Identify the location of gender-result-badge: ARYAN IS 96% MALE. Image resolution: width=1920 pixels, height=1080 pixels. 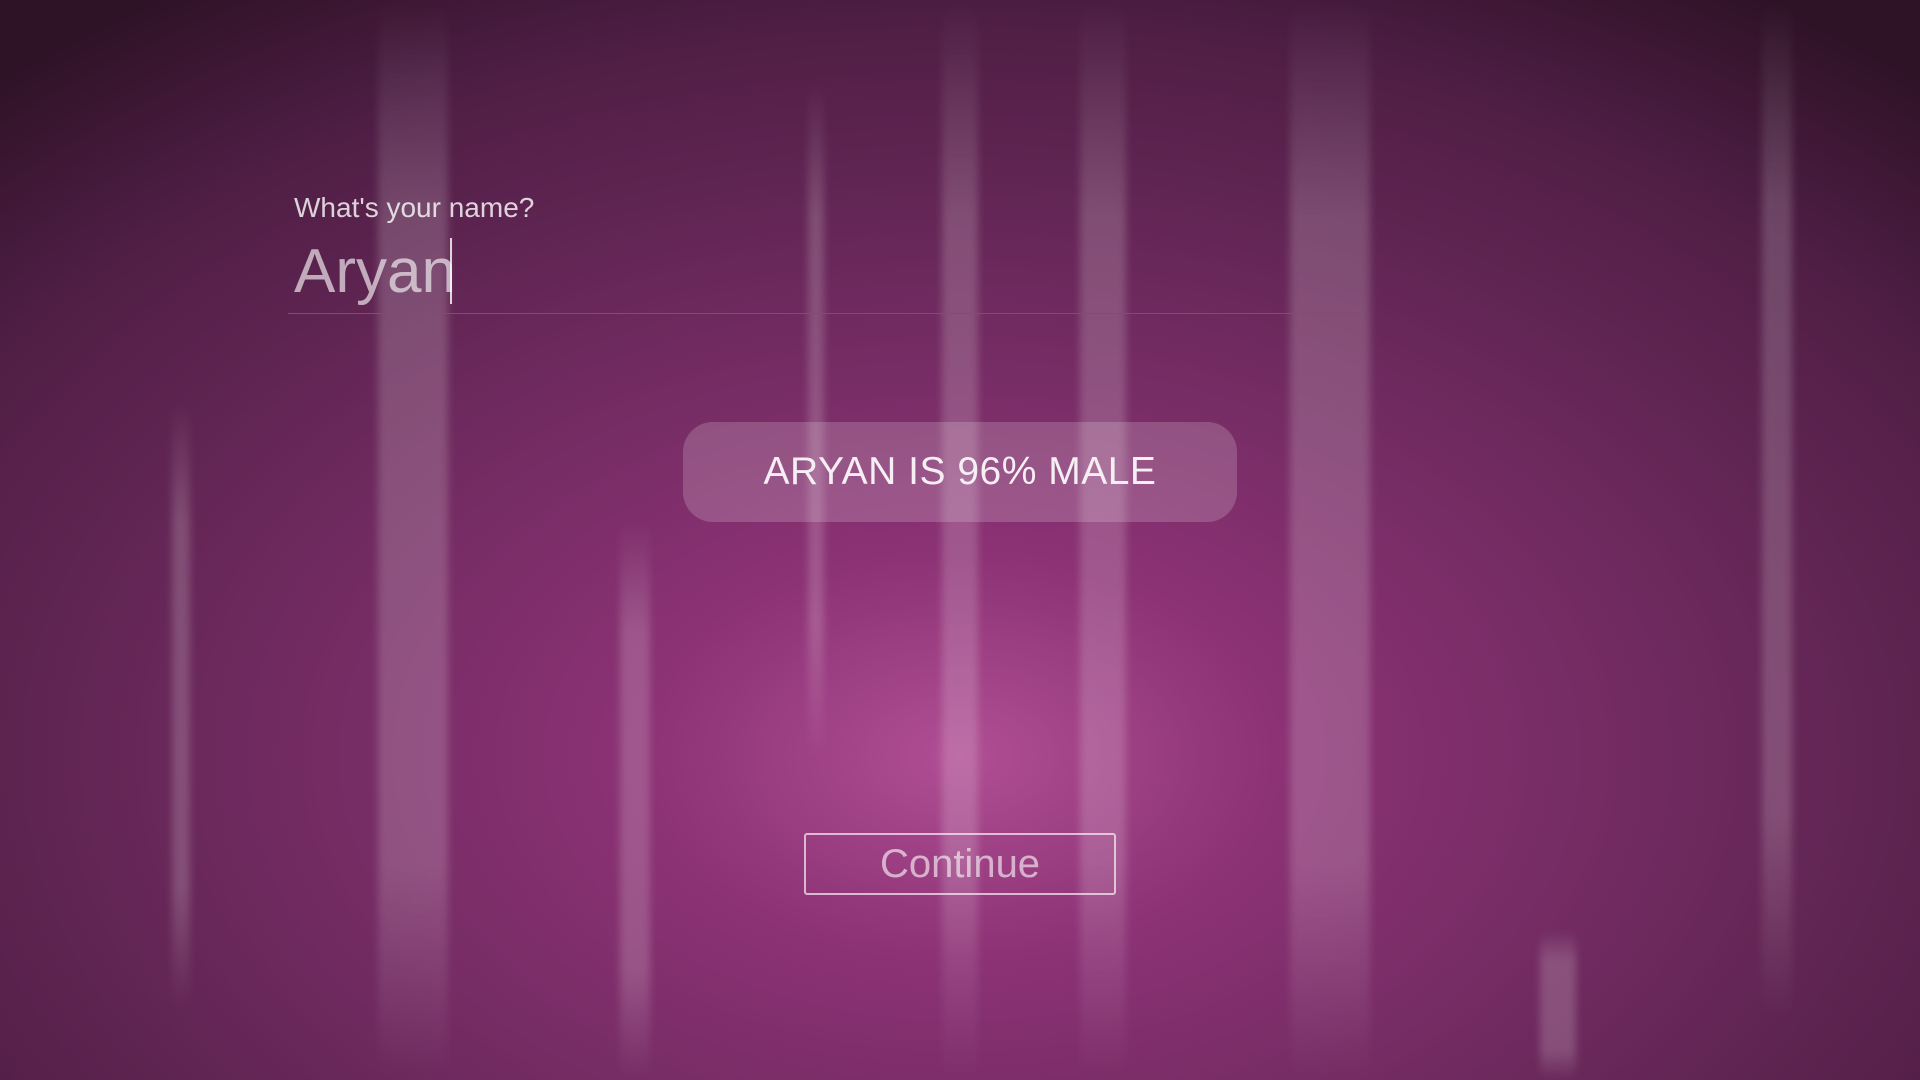
(960, 472).